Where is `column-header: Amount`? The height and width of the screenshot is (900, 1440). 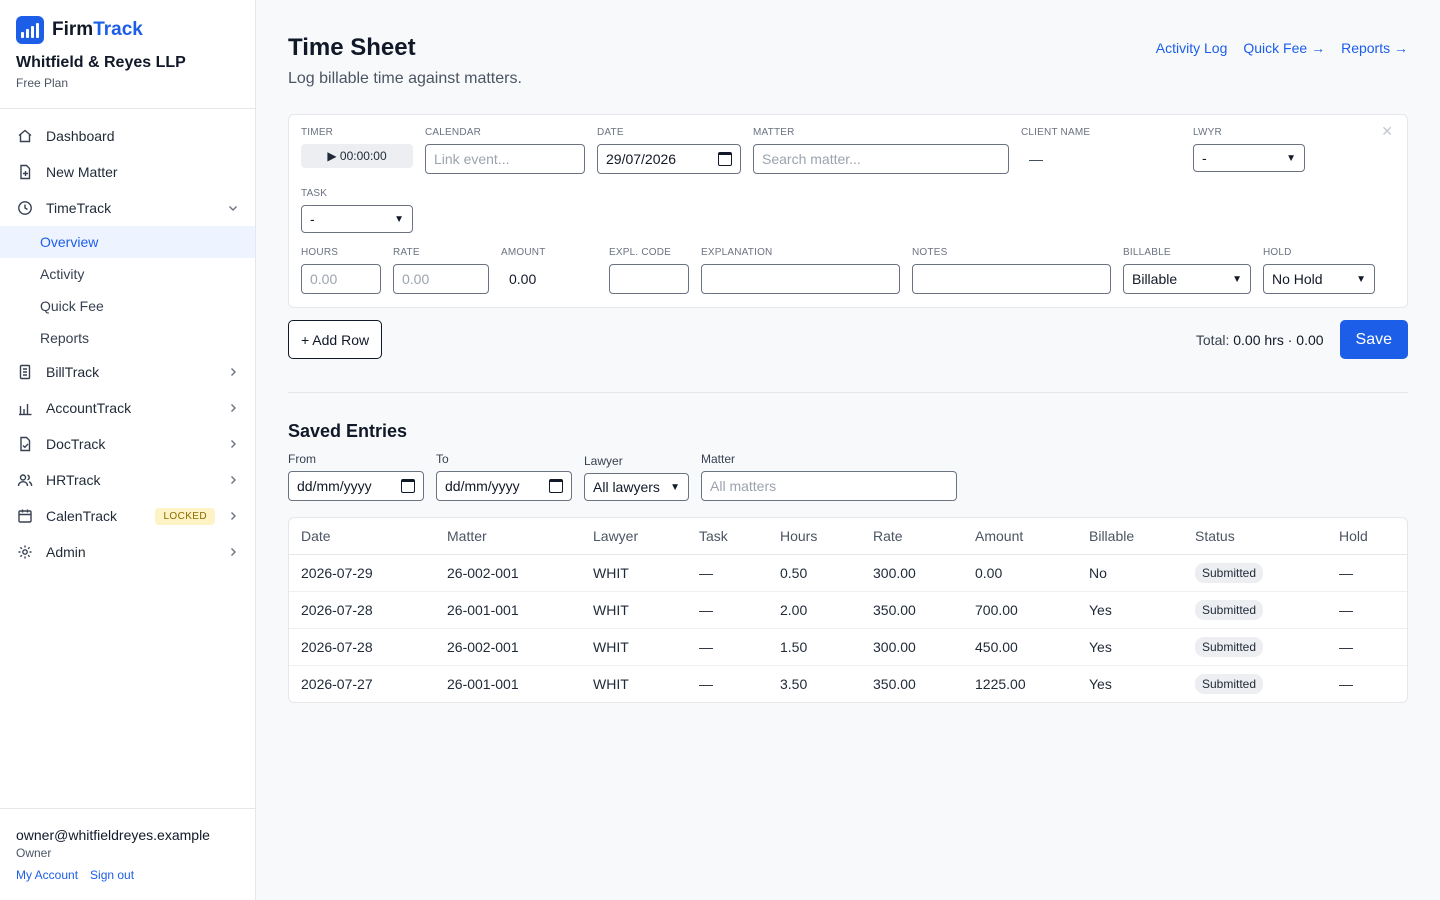 column-header: Amount is located at coordinates (1020, 536).